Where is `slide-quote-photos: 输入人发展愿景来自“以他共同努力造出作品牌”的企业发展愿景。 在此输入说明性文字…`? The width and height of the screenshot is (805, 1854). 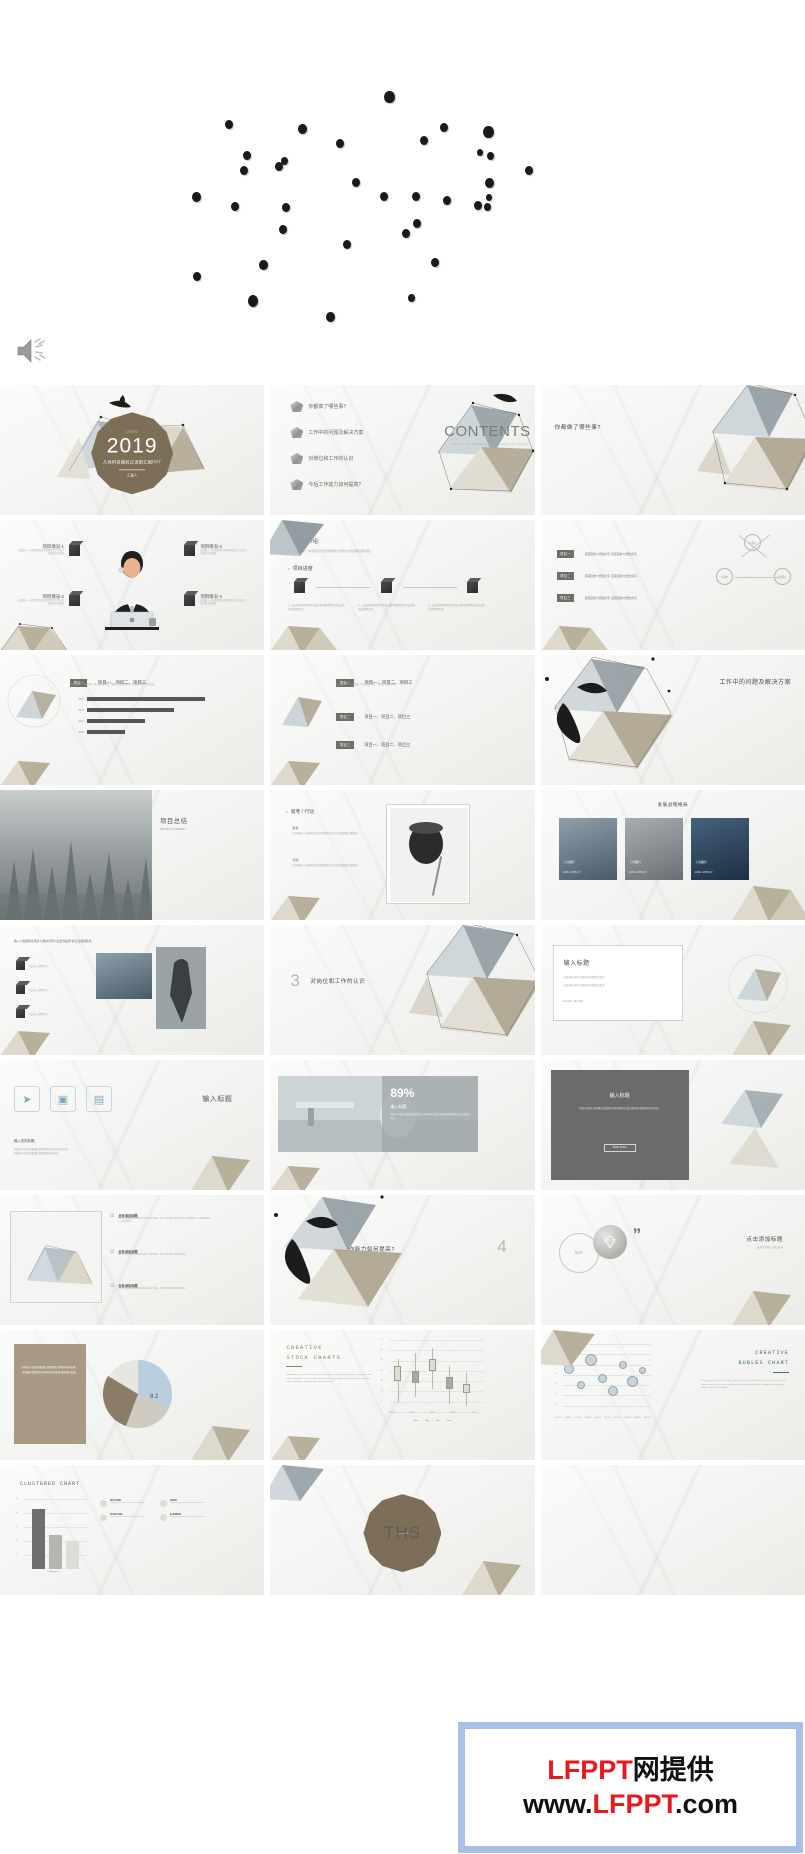 slide-quote-photos: 输入人发展愿景来自“以他共同努力造出作品牌”的企业发展愿景。 在此输入说明性文字… is located at coordinates (132, 990).